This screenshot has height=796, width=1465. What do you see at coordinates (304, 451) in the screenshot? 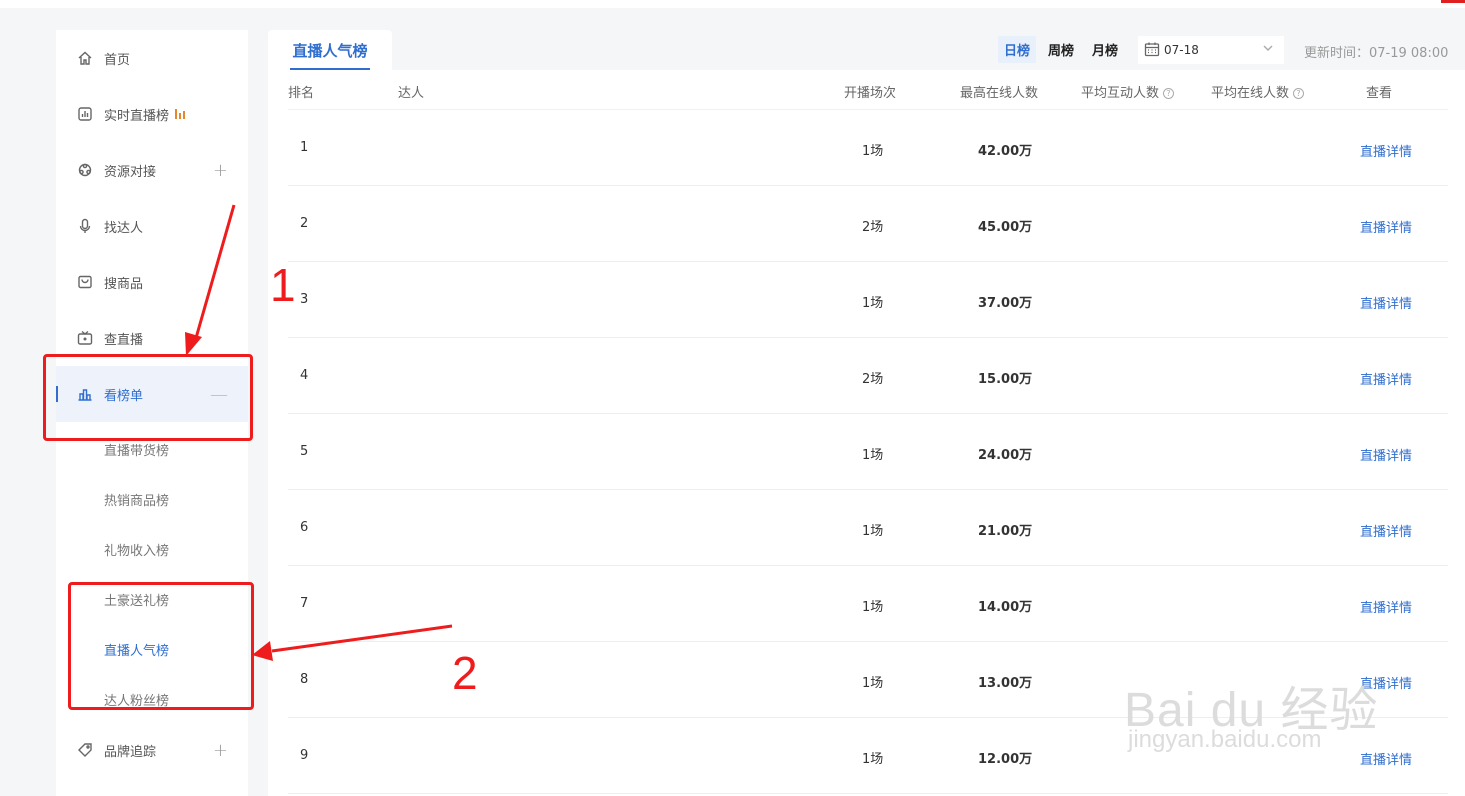
I see `rank-cell: 5` at bounding box center [304, 451].